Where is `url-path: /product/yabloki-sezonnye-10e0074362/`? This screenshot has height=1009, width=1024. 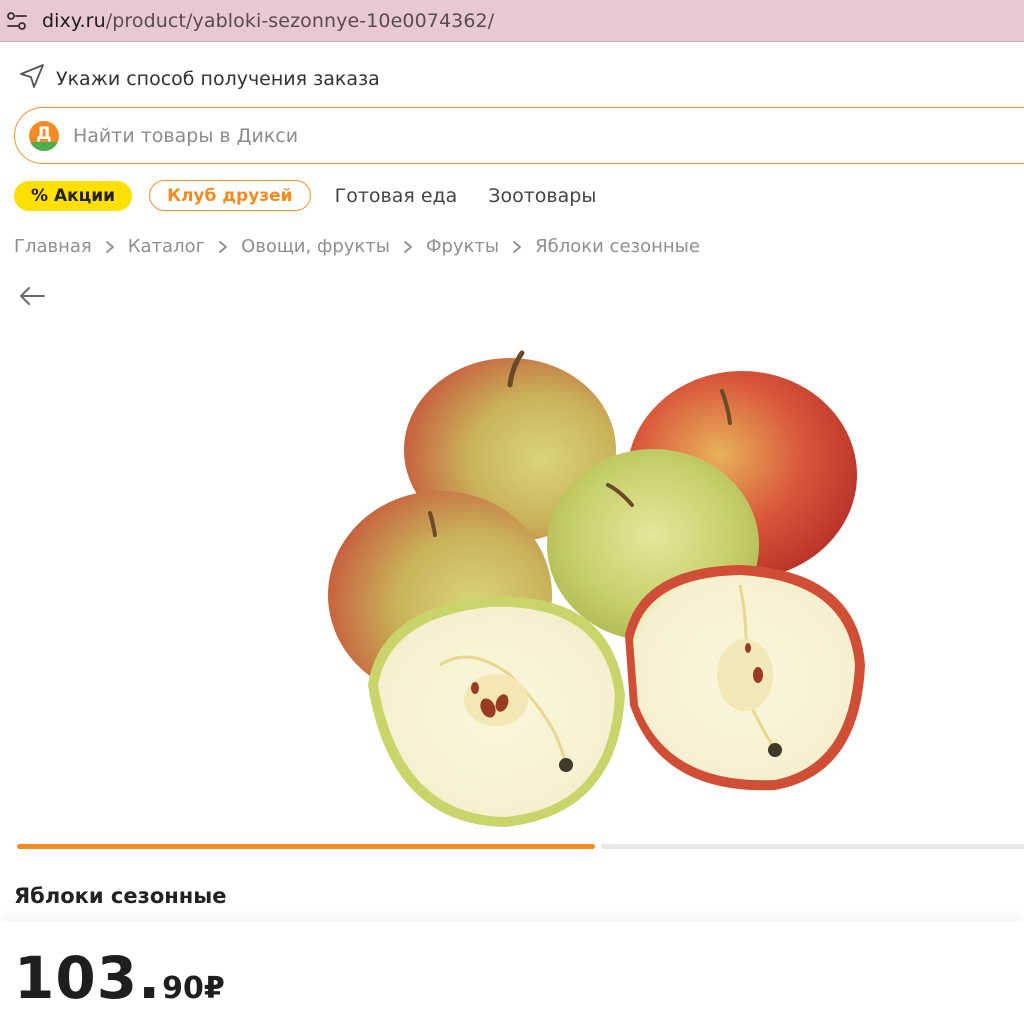
url-path: /product/yabloki-sezonnye-10e0074362/ is located at coordinates (300, 20).